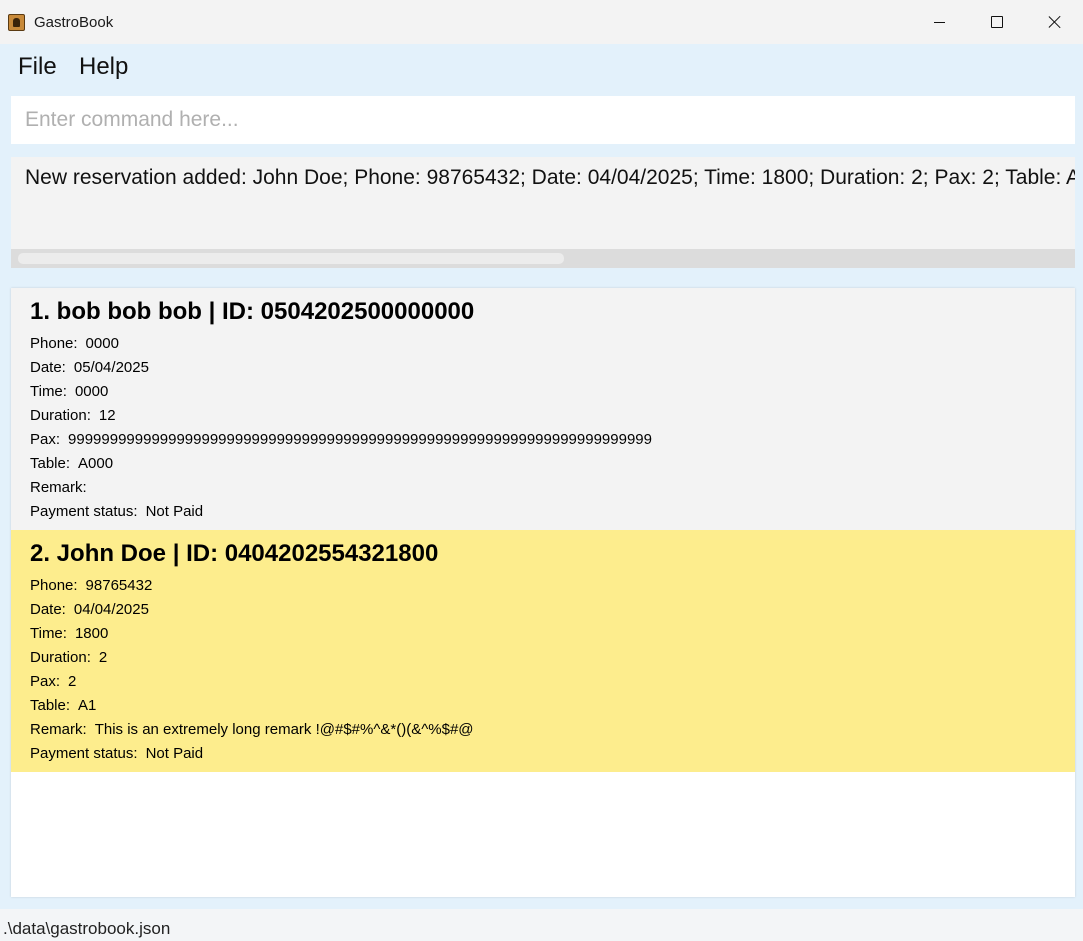  What do you see at coordinates (87, 705) in the screenshot?
I see `field-value: A1` at bounding box center [87, 705].